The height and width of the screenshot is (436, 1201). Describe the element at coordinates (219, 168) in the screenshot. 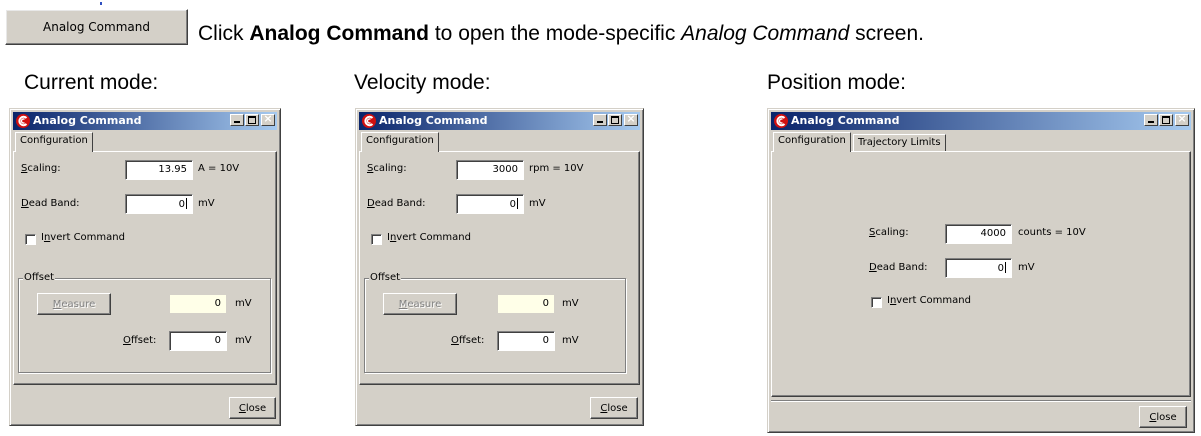

I see `scaling-unit: A = 10V` at that location.